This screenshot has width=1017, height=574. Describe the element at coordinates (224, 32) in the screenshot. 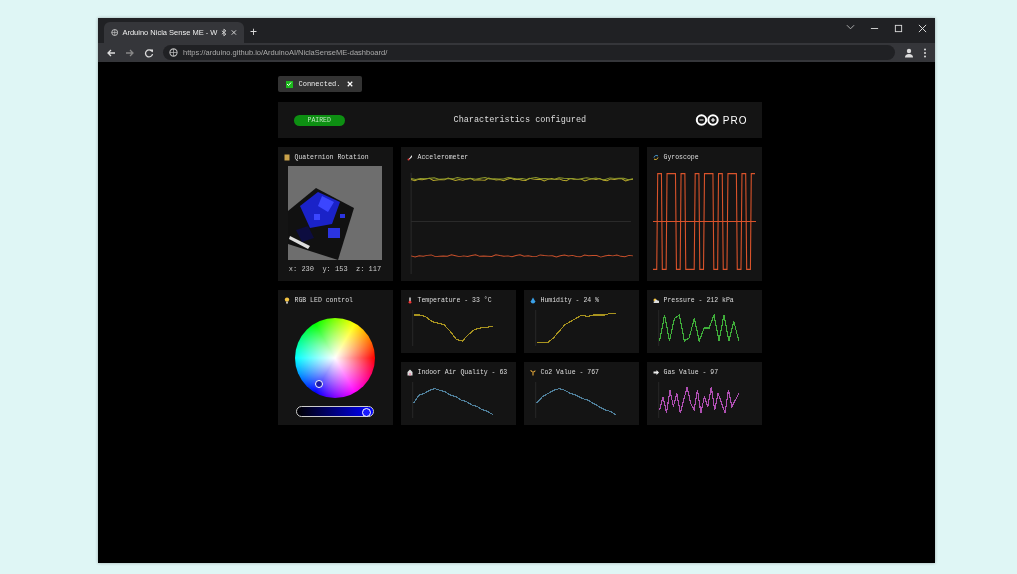

I see `bluetooth-icon` at that location.